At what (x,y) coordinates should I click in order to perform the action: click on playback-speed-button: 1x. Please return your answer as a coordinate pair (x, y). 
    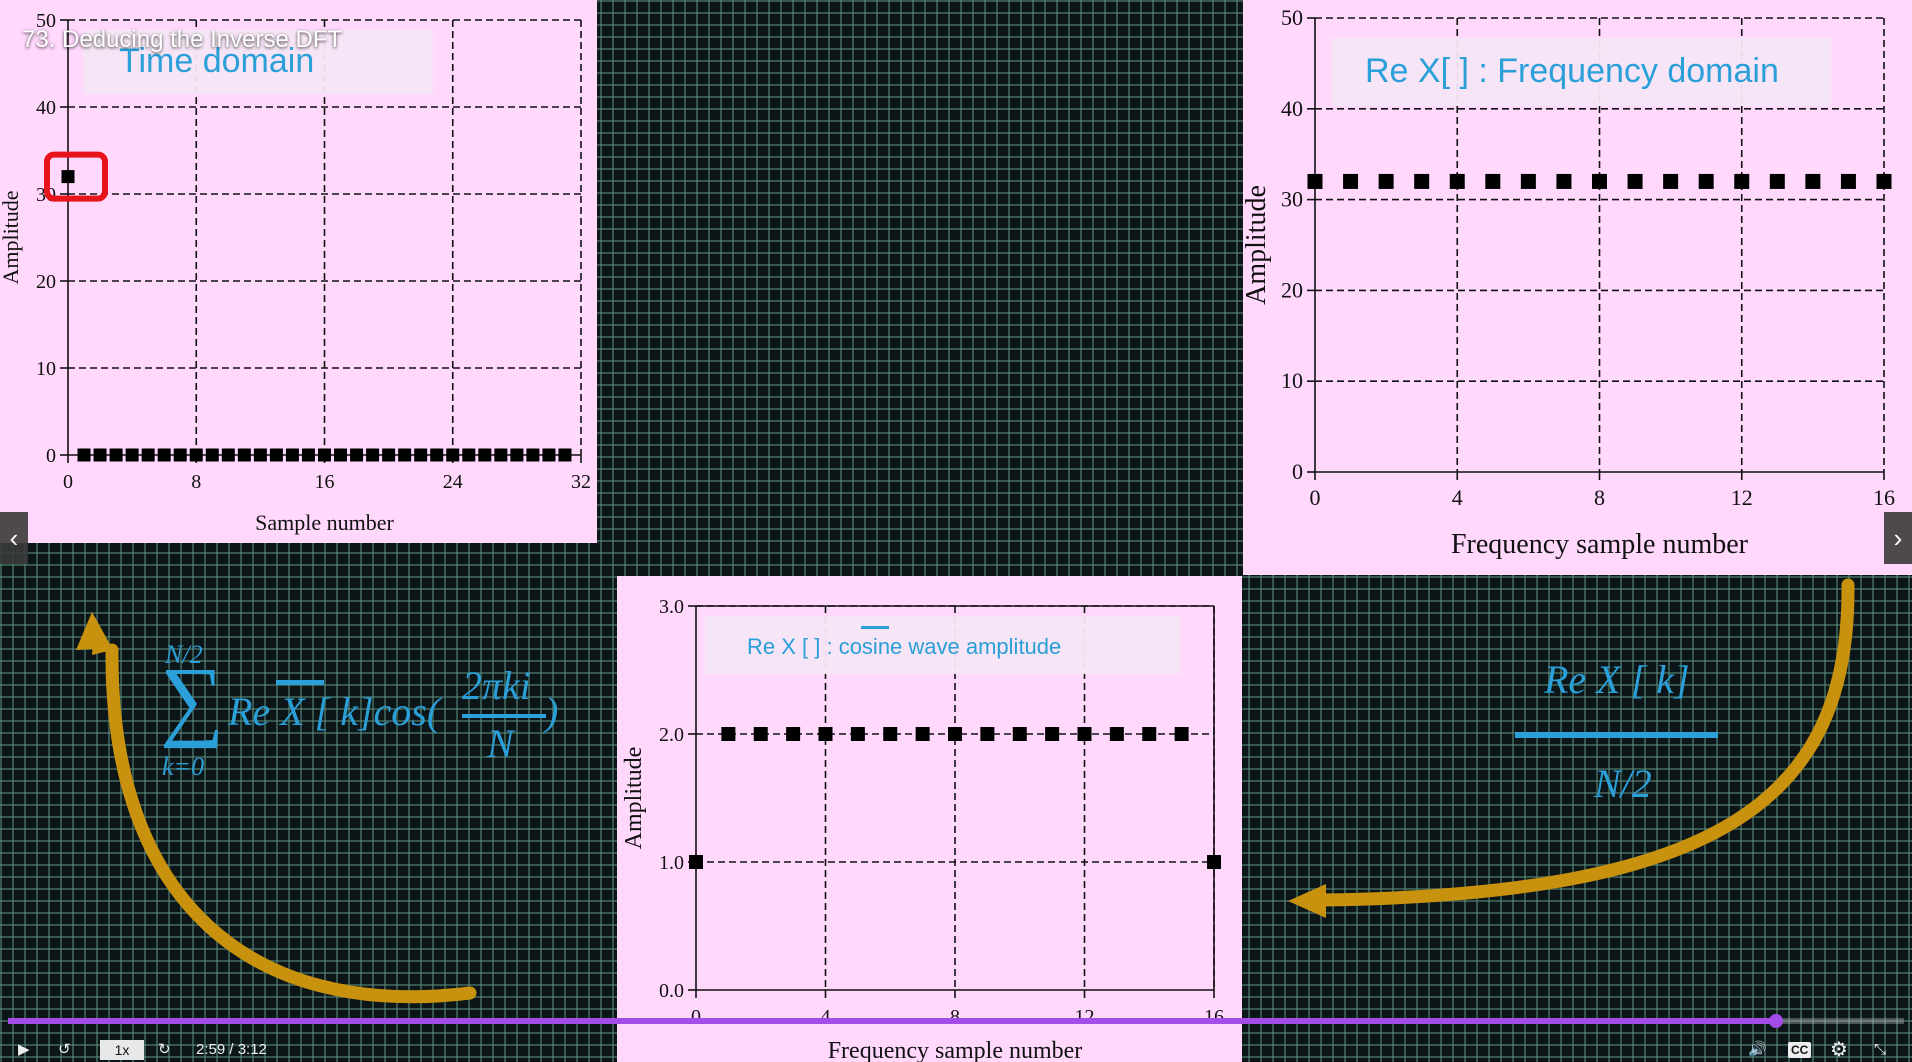
    Looking at the image, I should click on (122, 1050).